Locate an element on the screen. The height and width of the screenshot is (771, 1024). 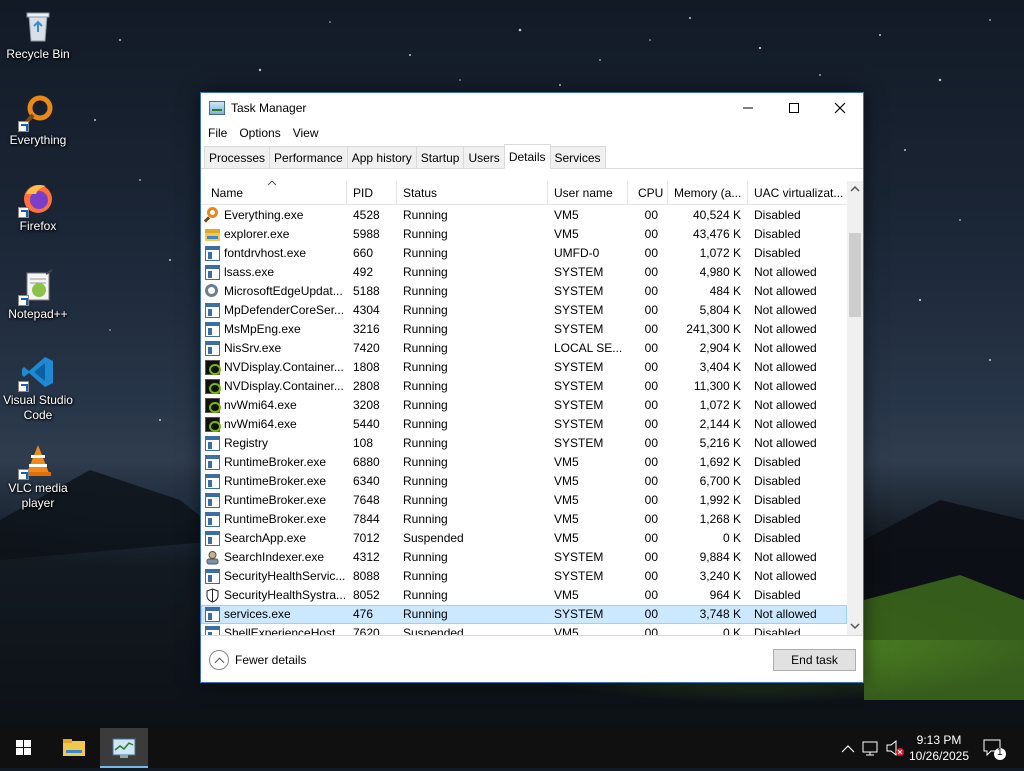
task-manager-icon is located at coordinates (124, 748).